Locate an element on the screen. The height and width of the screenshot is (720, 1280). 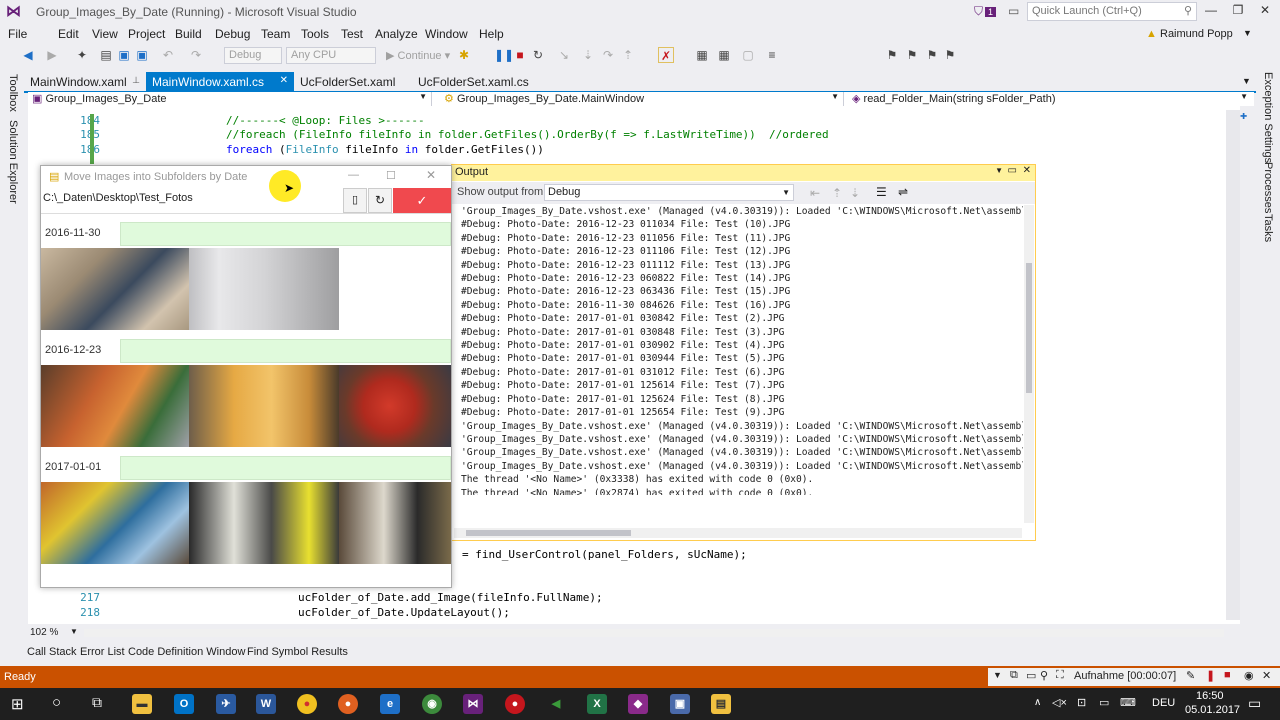
bookmark-icon: ⚑ is located at coordinates (892, 55).